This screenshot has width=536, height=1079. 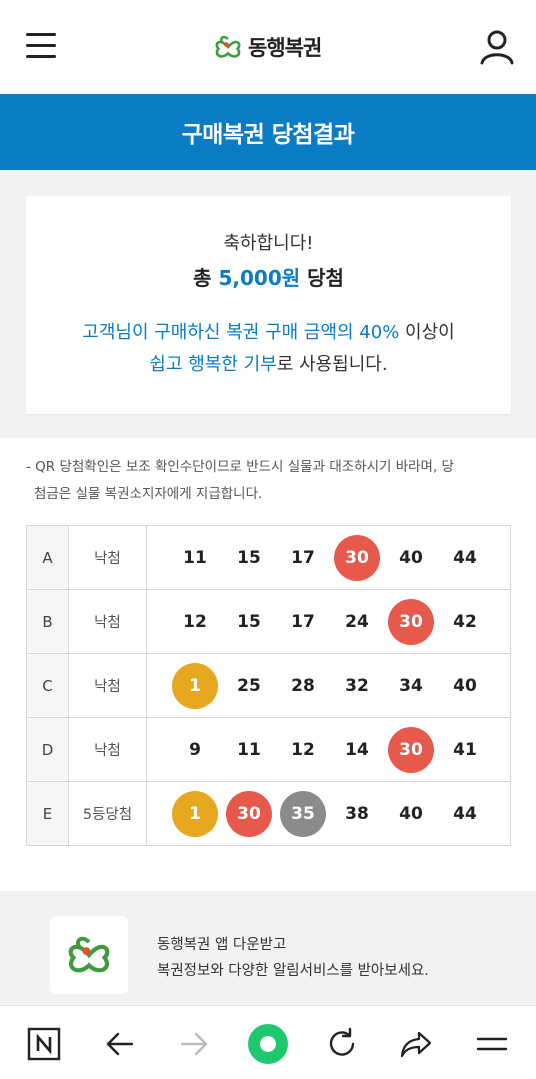 What do you see at coordinates (357, 622) in the screenshot?
I see `lotto-number: 24` at bounding box center [357, 622].